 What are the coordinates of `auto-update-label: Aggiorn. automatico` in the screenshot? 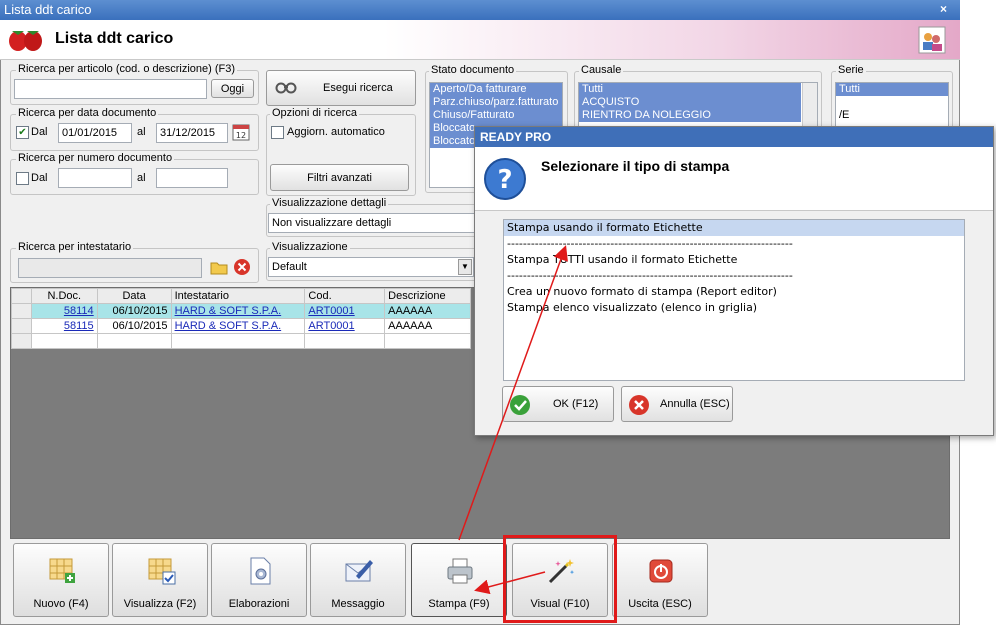 It's located at (336, 132).